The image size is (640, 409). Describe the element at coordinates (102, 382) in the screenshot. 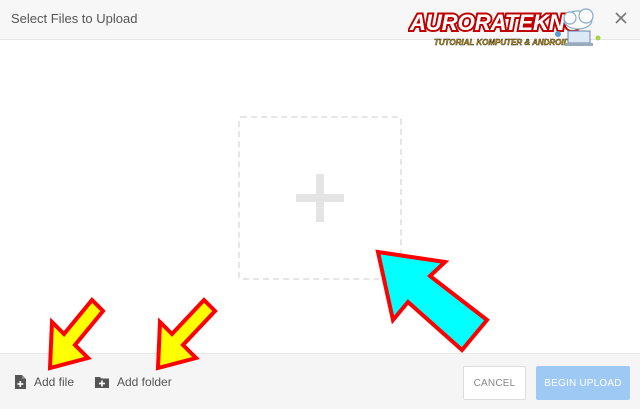

I see `folder-plus-icon` at that location.